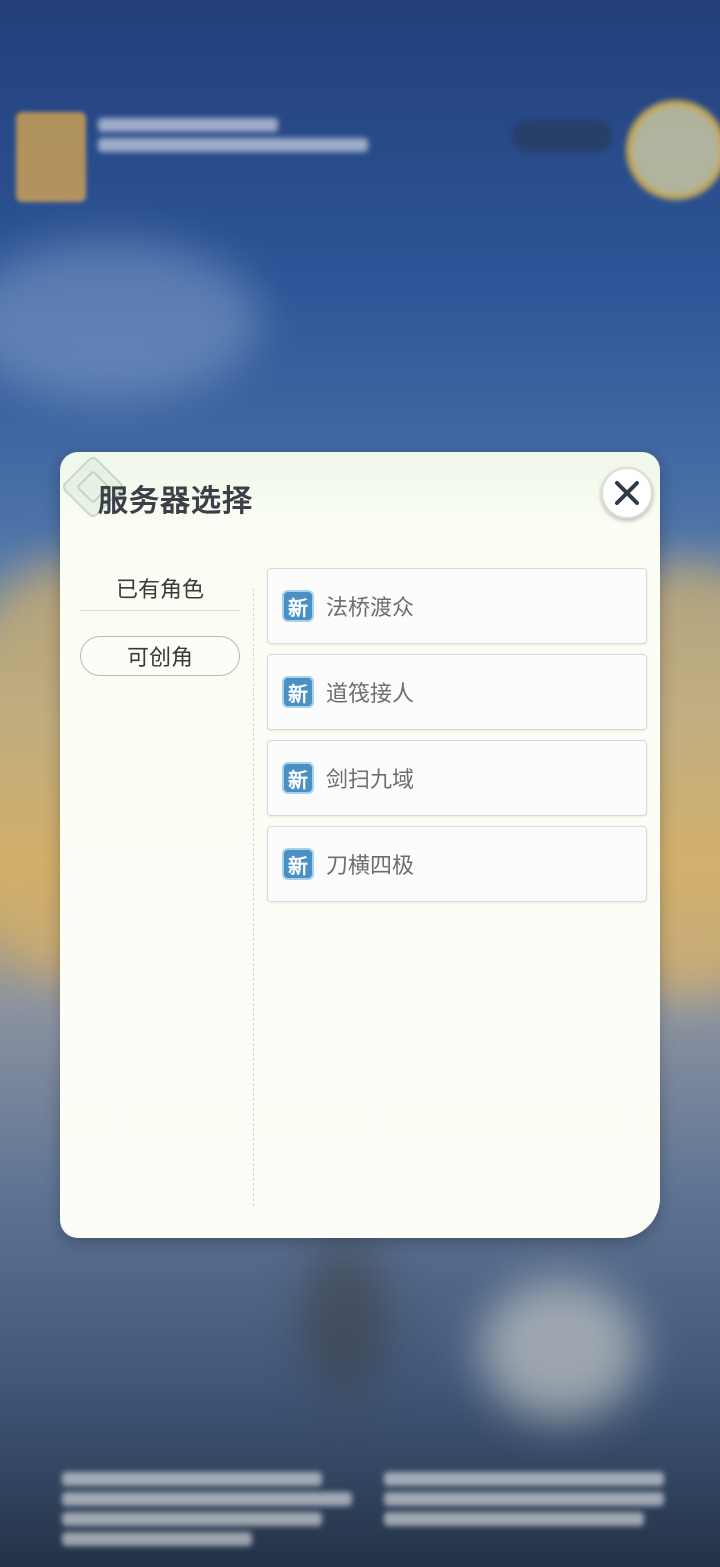 This screenshot has height=1567, width=720. What do you see at coordinates (51, 157) in the screenshot?
I see `game-logo-icon` at bounding box center [51, 157].